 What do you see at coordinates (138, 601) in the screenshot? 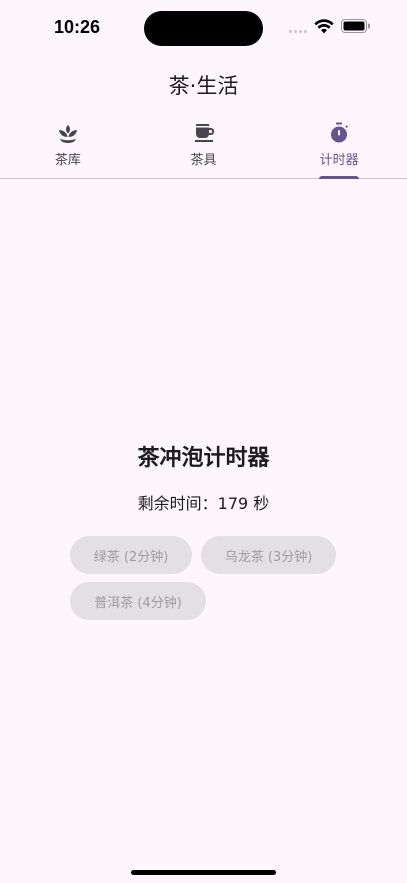
I see `preset-puer-tea-button: 普洱茶 (4分钟)` at bounding box center [138, 601].